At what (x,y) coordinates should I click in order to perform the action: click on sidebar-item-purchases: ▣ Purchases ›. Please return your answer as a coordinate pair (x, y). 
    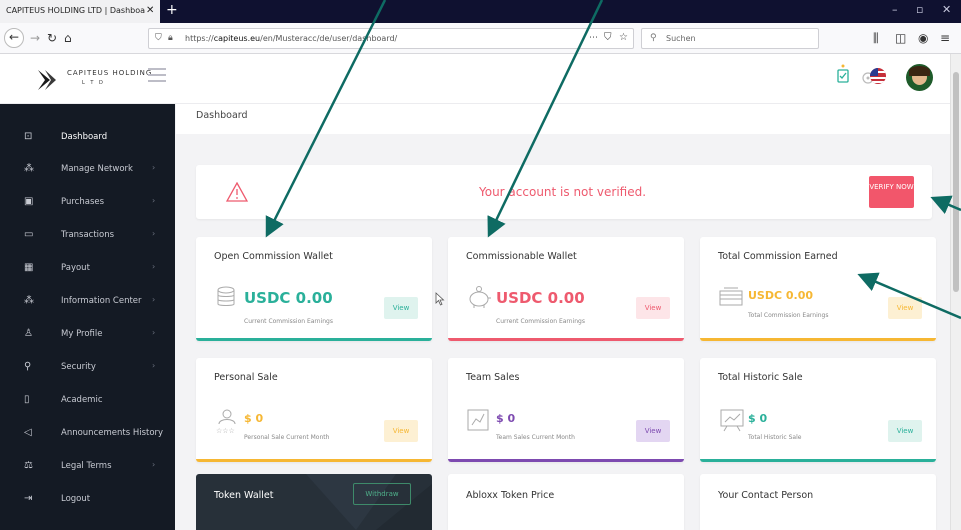
    Looking at the image, I should click on (87, 201).